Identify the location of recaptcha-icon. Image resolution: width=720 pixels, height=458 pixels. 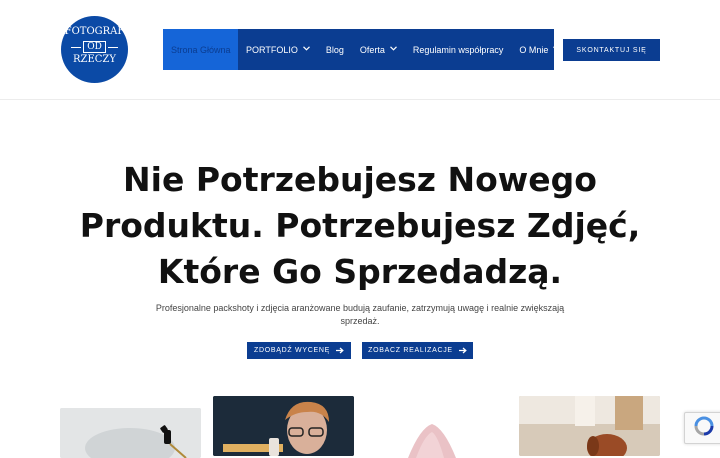
(704, 428).